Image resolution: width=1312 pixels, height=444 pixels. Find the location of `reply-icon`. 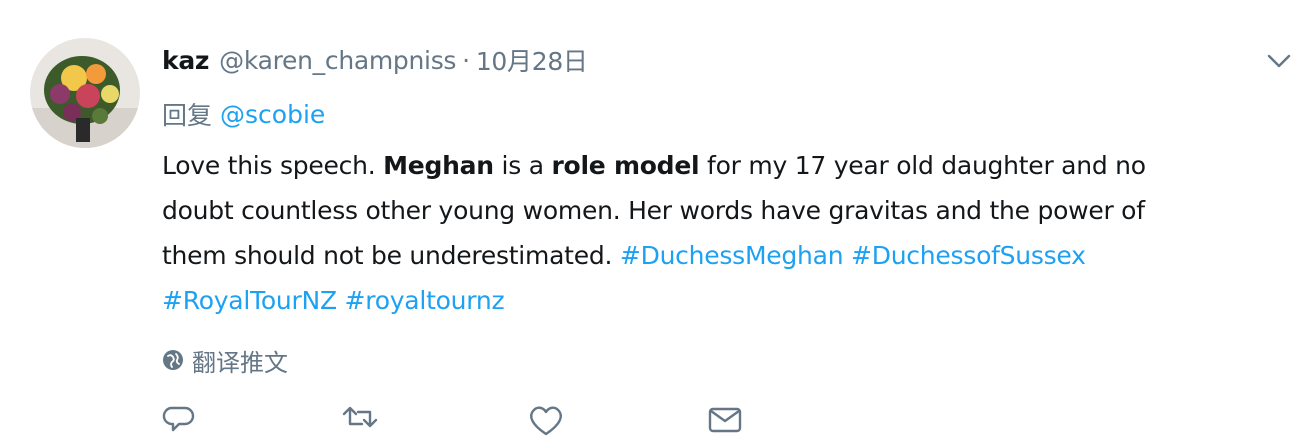

reply-icon is located at coordinates (178, 419).